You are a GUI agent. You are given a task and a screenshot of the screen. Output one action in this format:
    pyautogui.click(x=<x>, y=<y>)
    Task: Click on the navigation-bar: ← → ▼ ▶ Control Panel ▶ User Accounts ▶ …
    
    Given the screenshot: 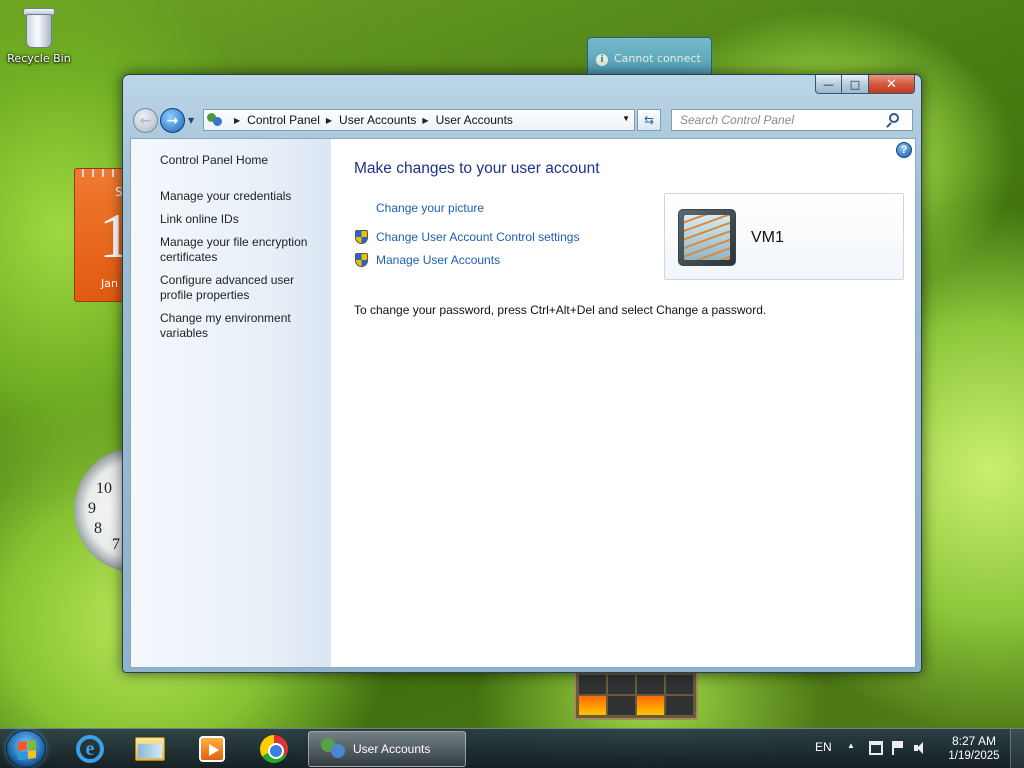 What is the action you would take?
    pyautogui.click(x=522, y=120)
    